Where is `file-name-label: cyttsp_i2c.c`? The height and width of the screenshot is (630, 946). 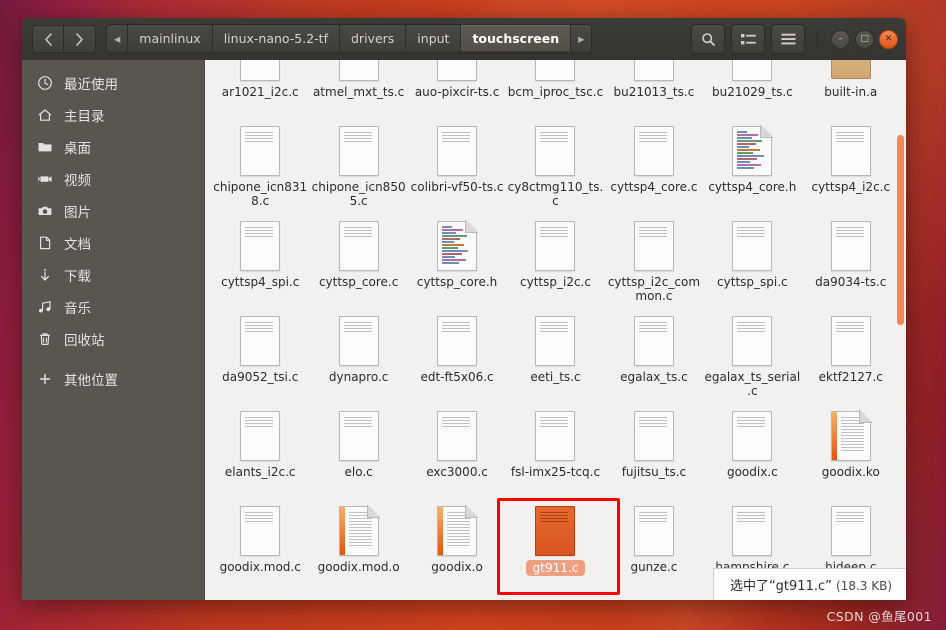
file-name-label: cyttsp_i2c.c is located at coordinates (555, 282).